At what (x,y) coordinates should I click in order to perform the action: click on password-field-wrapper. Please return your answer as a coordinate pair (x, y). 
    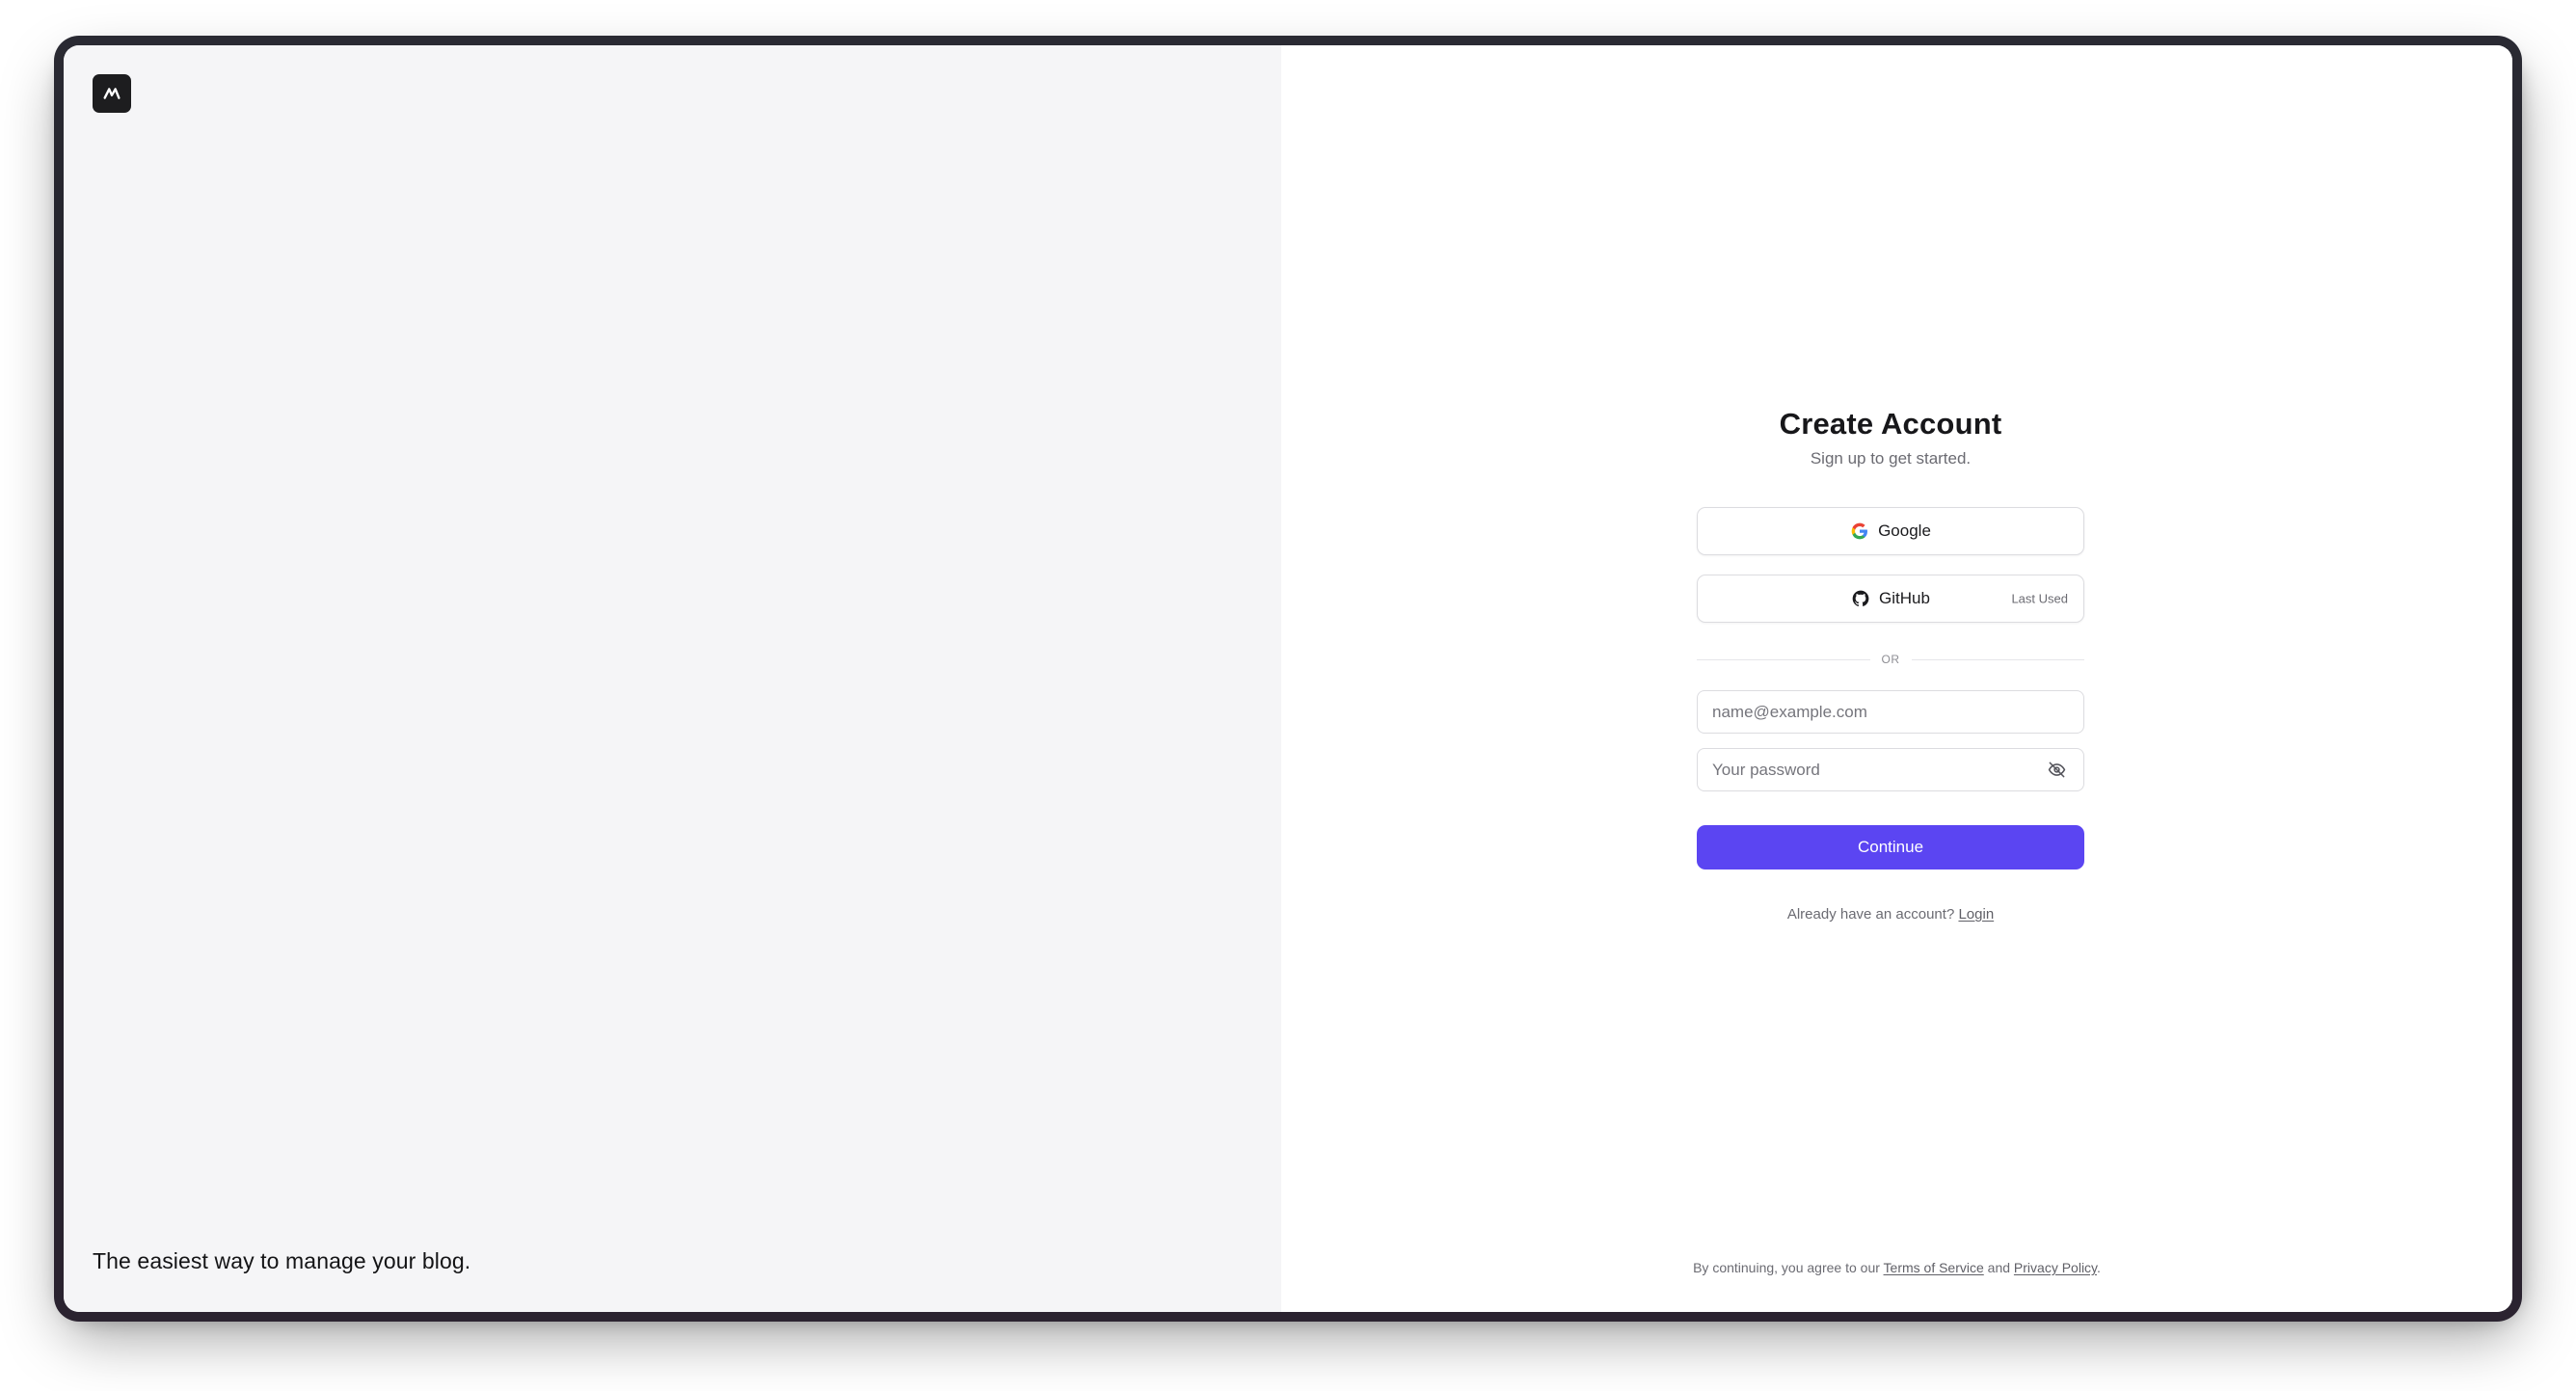
    Looking at the image, I should click on (1891, 769).